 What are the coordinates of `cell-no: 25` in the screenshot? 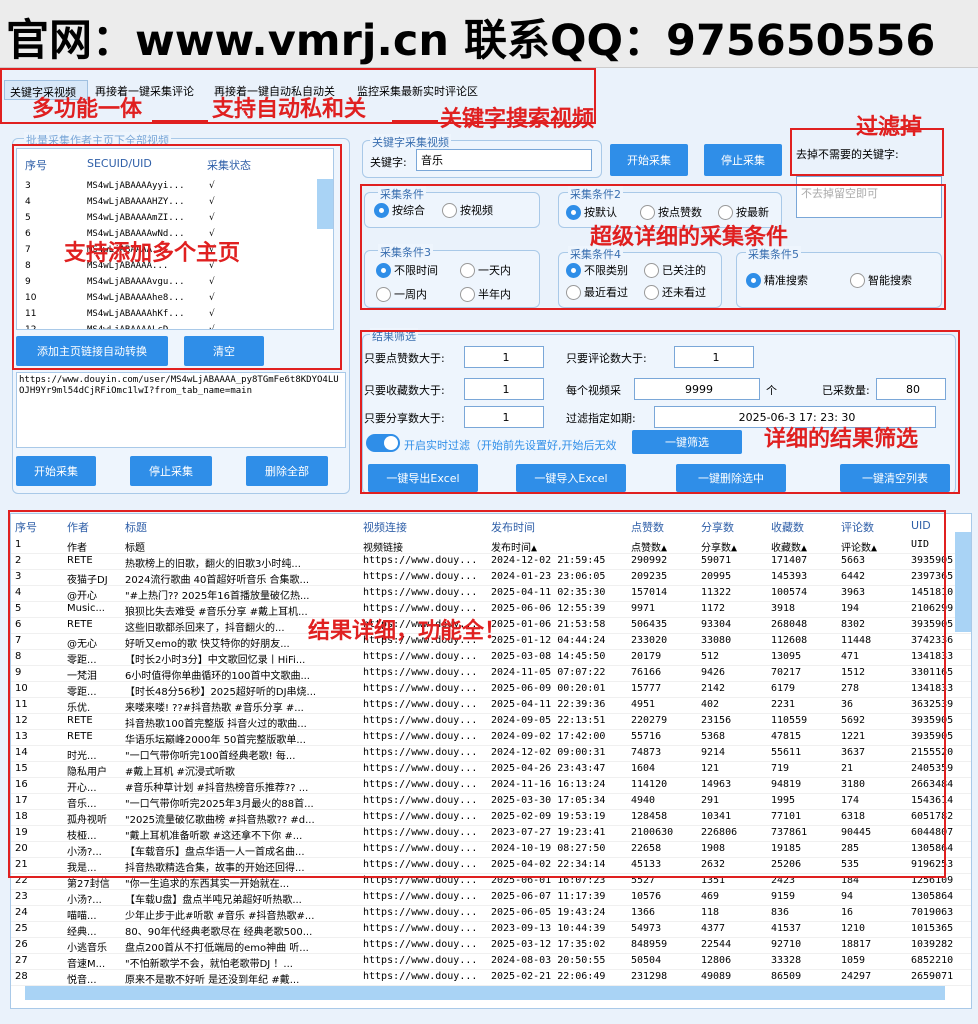 It's located at (21, 928).